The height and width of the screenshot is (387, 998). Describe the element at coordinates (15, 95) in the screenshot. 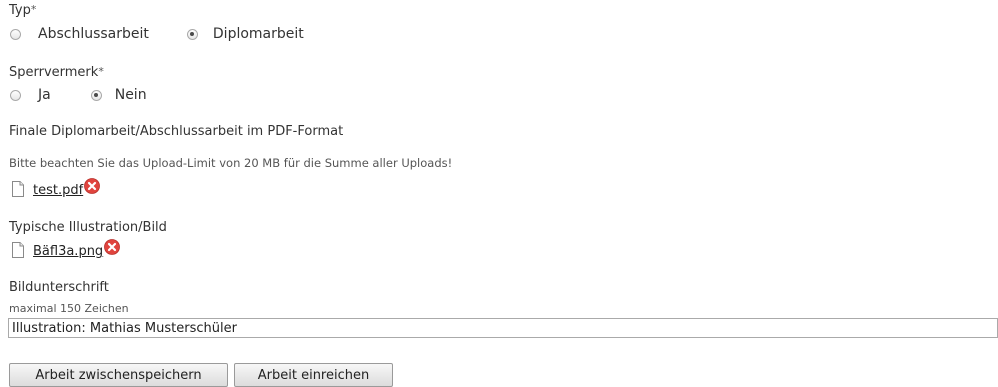

I see `radio-ja` at that location.